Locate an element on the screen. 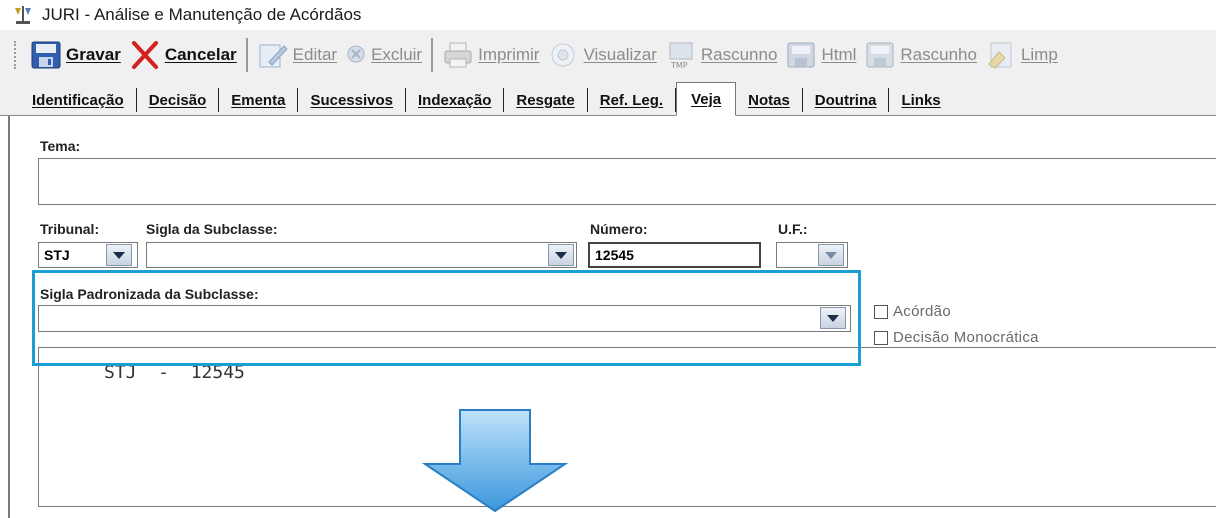 This screenshot has width=1216, height=518. delete-button: Excluir is located at coordinates (383, 55).